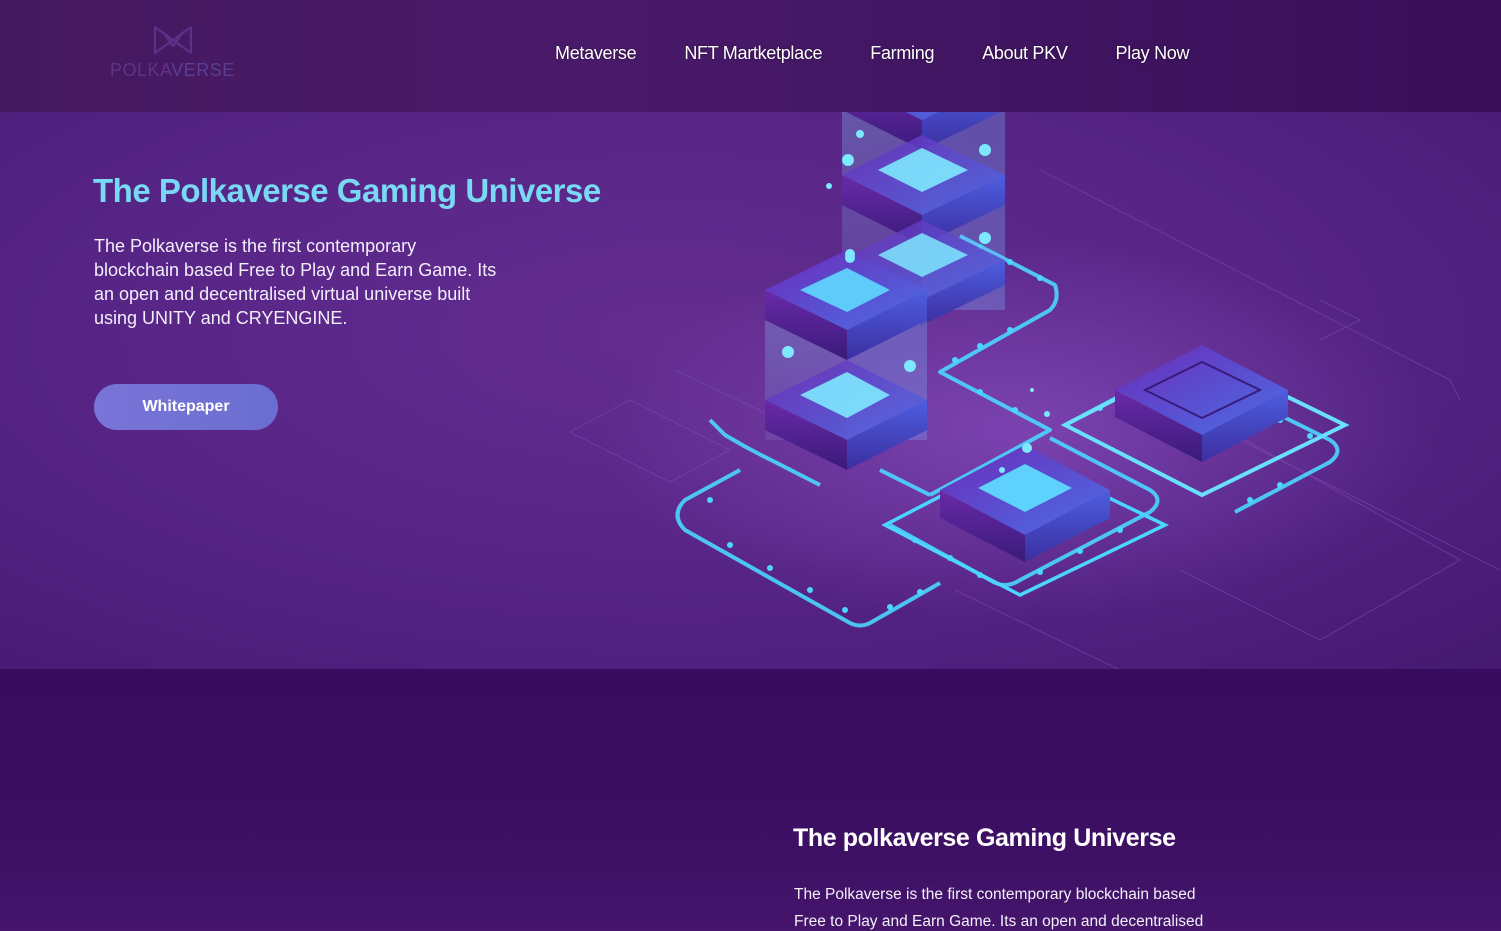 The image size is (1501, 931). Describe the element at coordinates (846, 360) in the screenshot. I see `server-tower-short` at that location.